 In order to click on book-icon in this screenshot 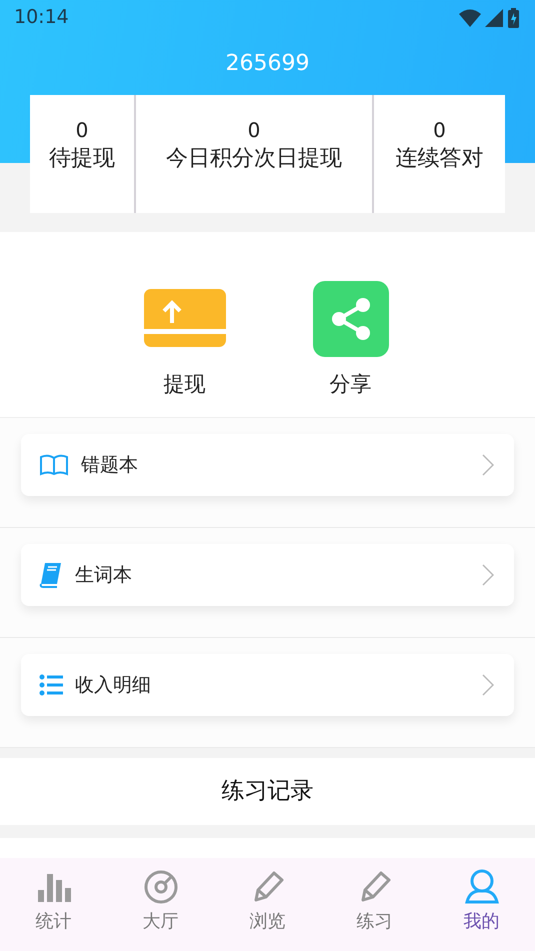, I will do `click(54, 465)`.